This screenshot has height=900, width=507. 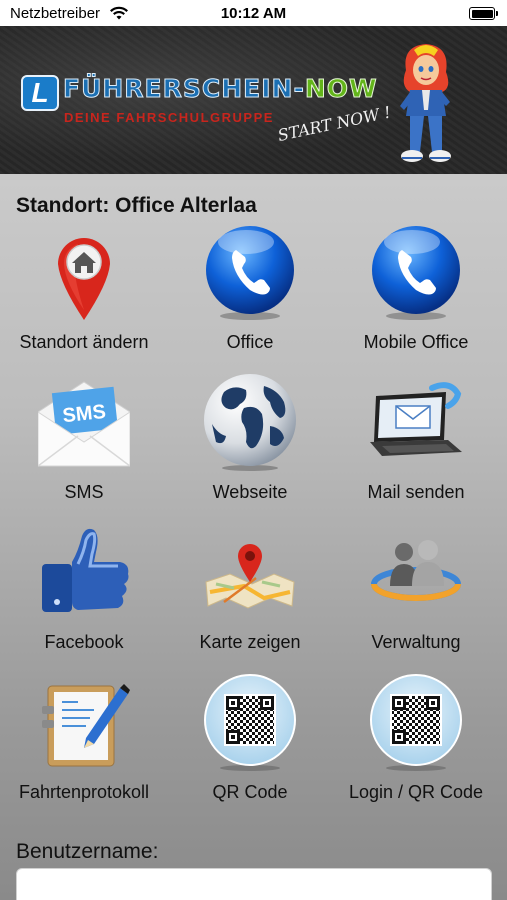 I want to click on brand-main: FÜHRERSCHEIN-, so click(x=184, y=89).